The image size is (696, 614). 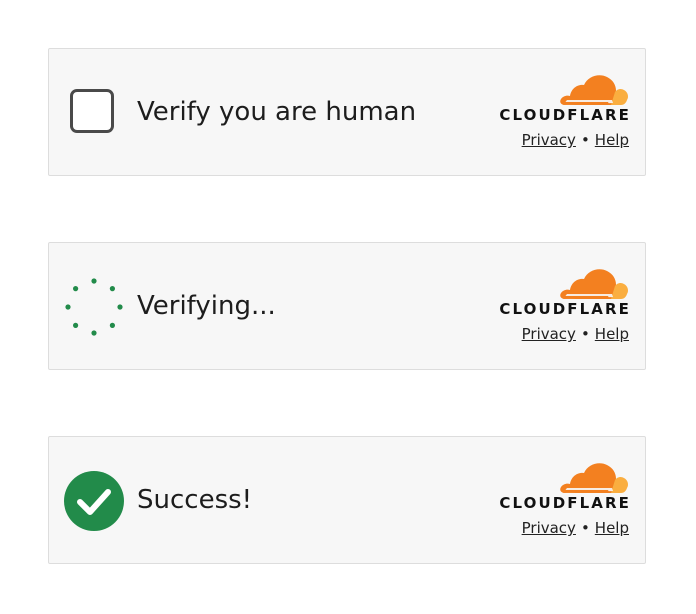 What do you see at coordinates (195, 500) in the screenshot?
I see `success-label: Success!` at bounding box center [195, 500].